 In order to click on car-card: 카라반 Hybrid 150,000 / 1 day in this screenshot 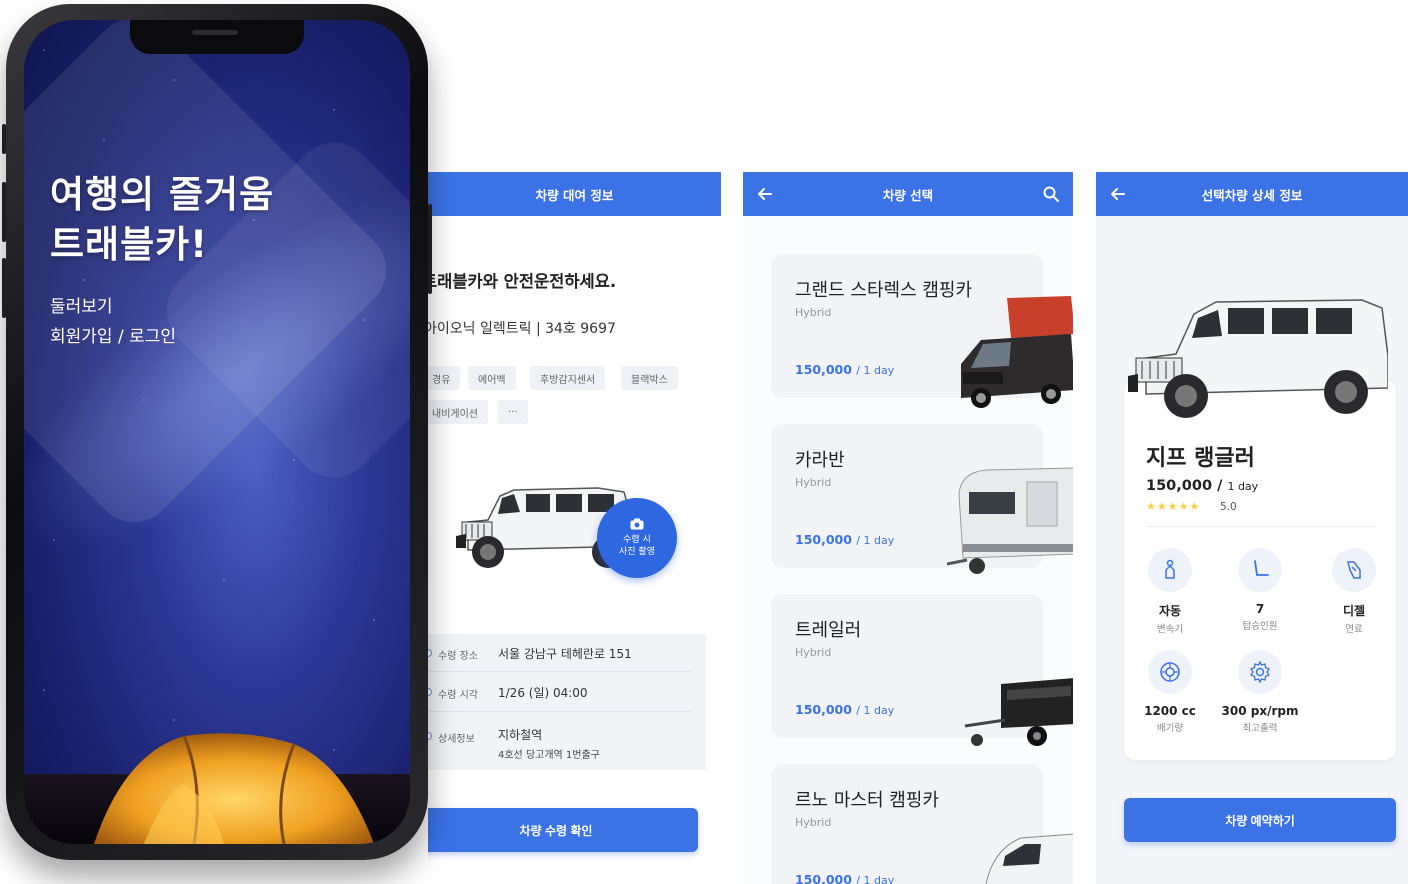, I will do `click(922, 499)`.